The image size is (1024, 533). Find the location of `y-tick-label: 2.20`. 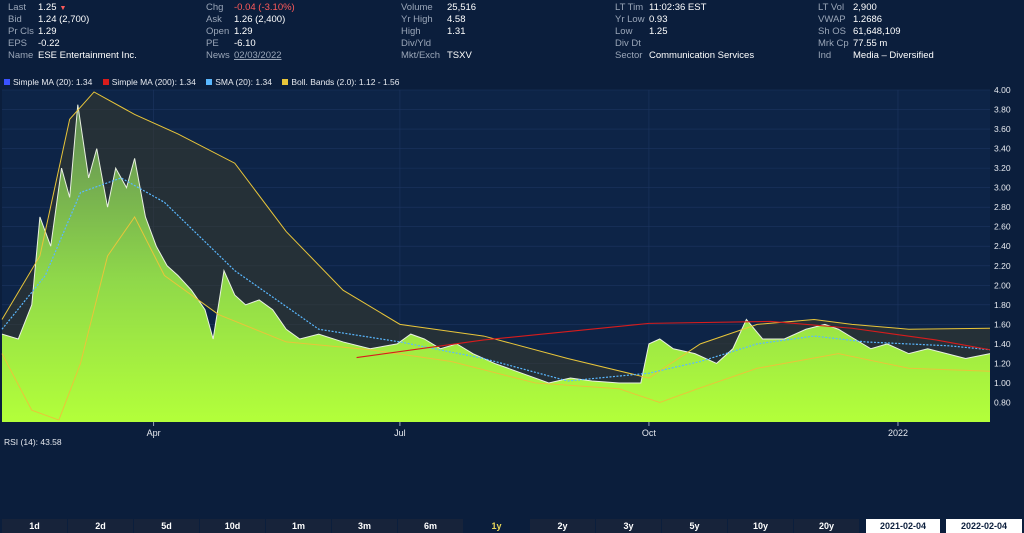

y-tick-label: 2.20 is located at coordinates (1002, 266).